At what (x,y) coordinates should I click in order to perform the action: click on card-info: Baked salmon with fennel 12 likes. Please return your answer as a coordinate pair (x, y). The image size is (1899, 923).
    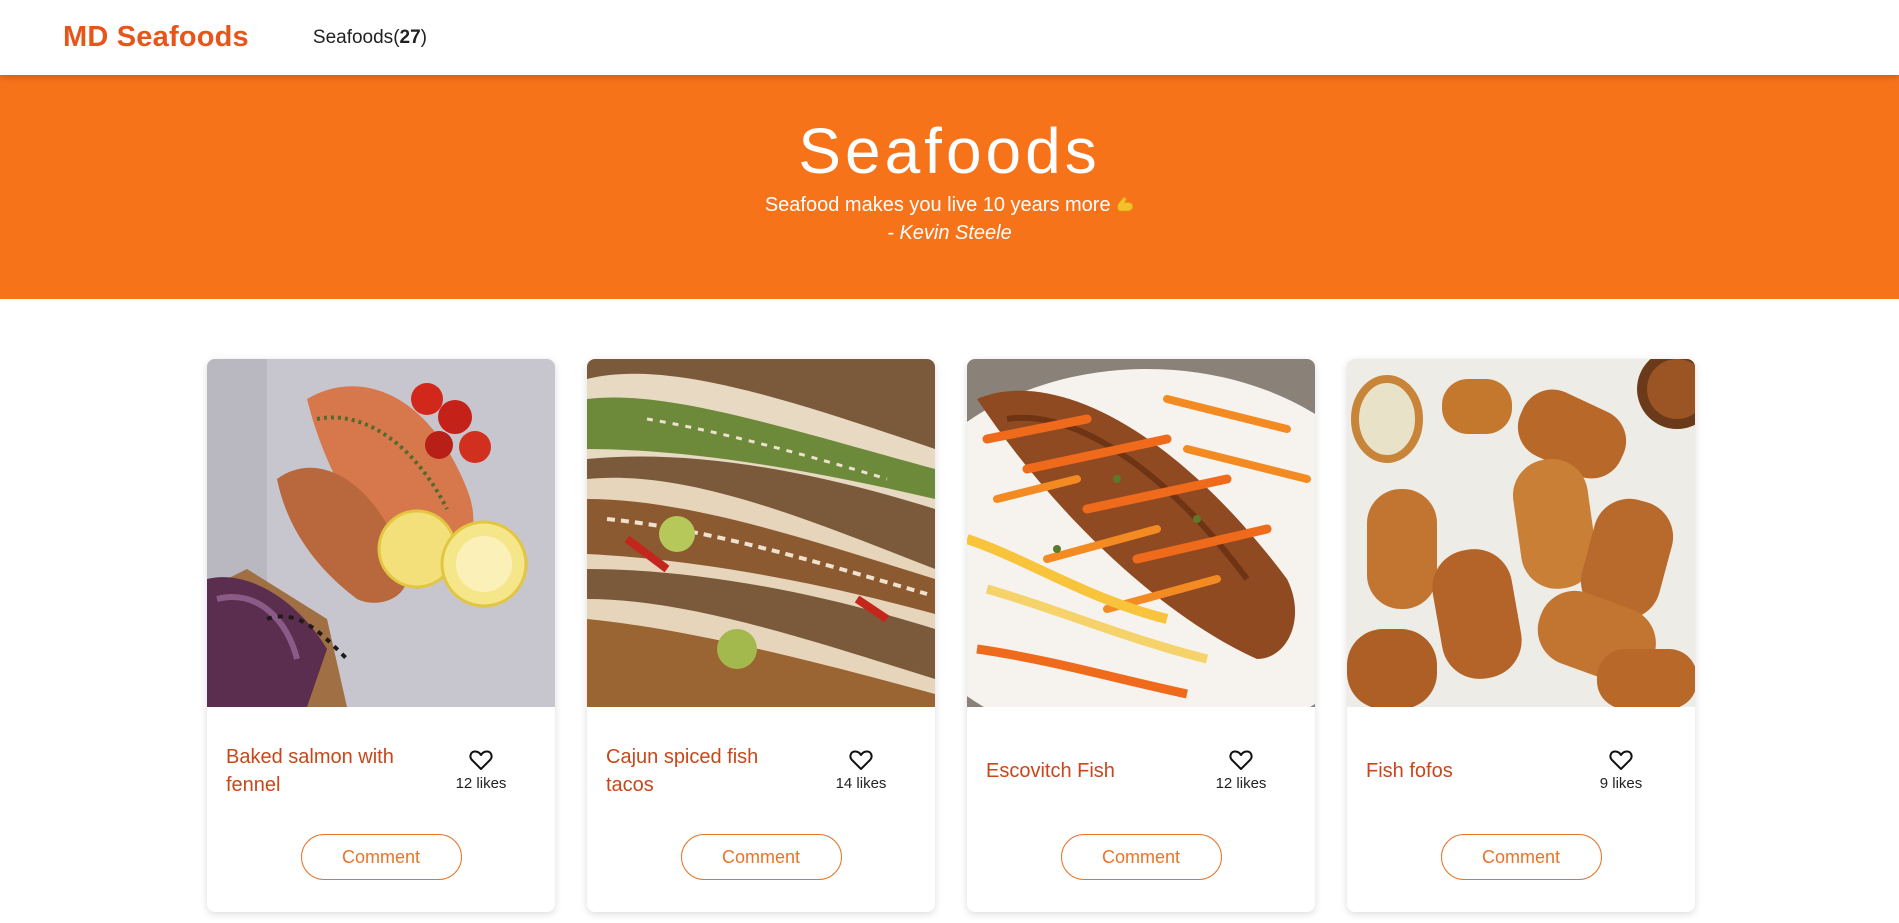
    Looking at the image, I should click on (381, 770).